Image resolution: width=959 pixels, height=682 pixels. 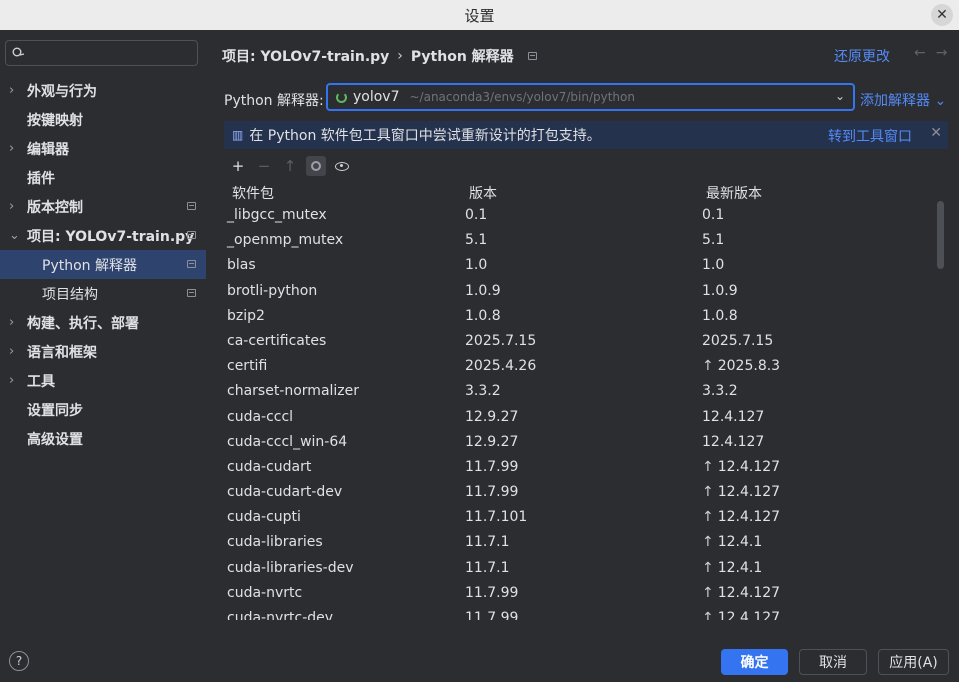 What do you see at coordinates (109, 53) in the screenshot?
I see `search-input` at bounding box center [109, 53].